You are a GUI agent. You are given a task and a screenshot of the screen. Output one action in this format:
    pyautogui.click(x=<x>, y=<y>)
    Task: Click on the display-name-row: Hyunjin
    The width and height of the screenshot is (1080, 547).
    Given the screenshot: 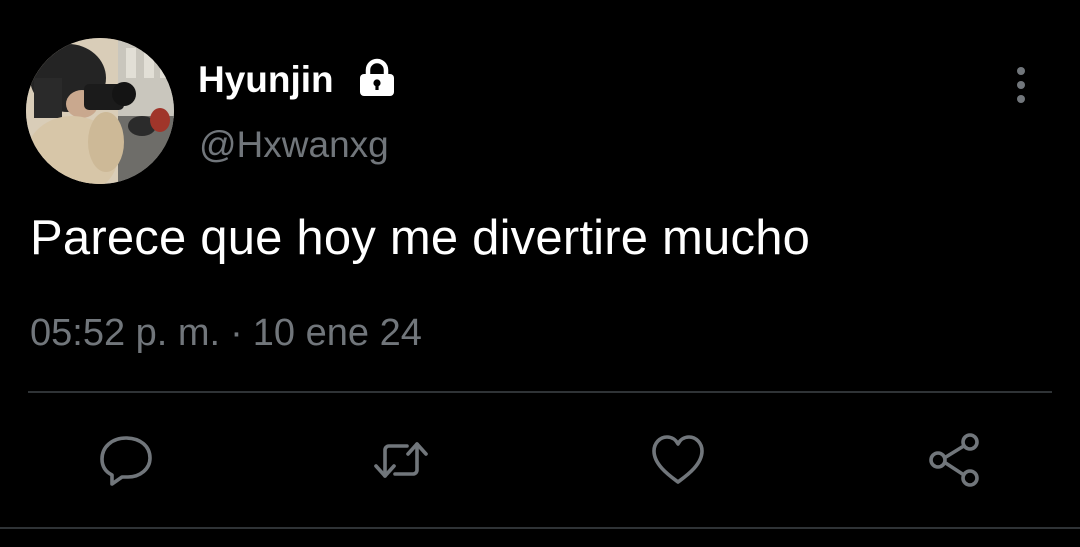 What is the action you would take?
    pyautogui.click(x=298, y=80)
    